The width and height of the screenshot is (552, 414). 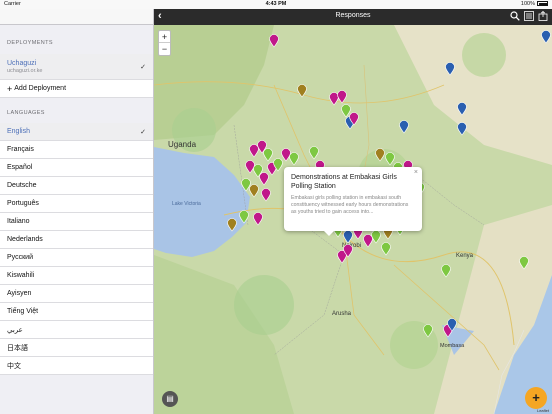 I want to click on language-label: Nederlands, so click(x=25, y=239).